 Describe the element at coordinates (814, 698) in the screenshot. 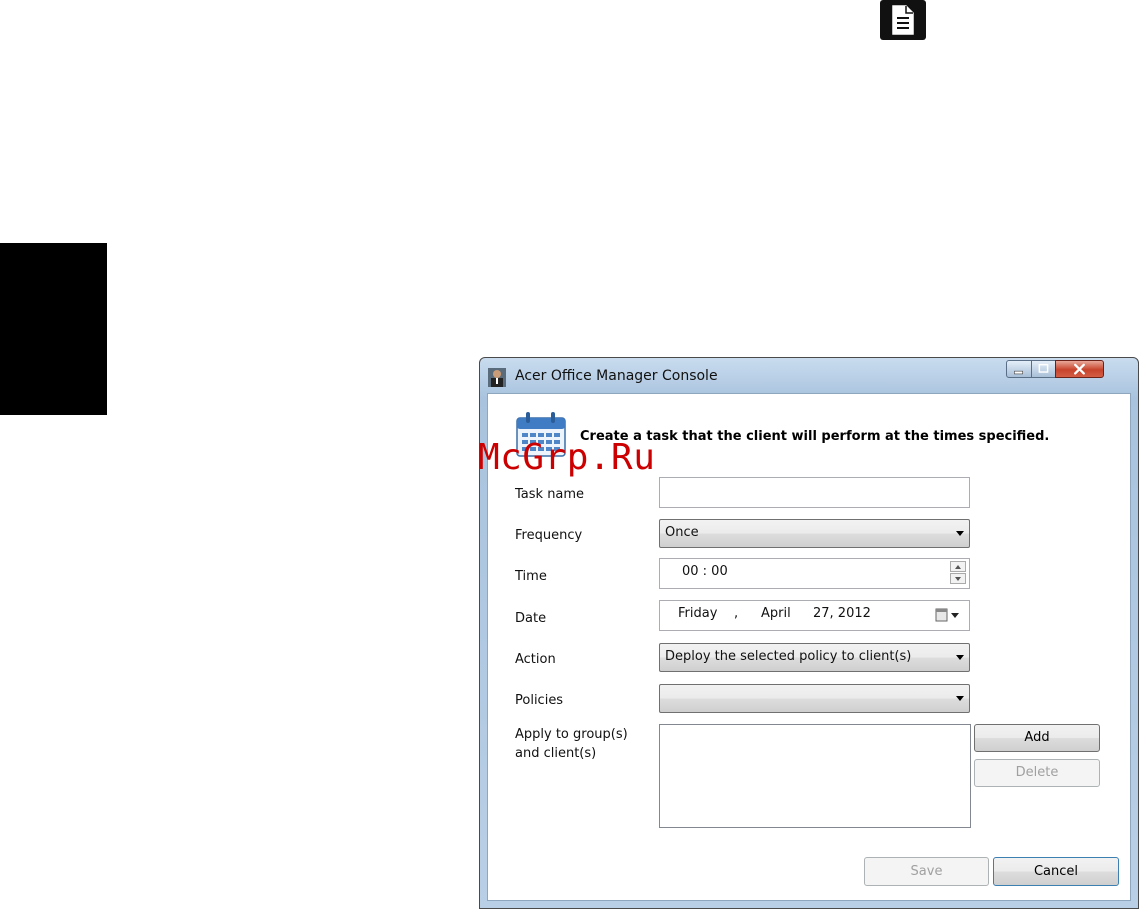

I see `policies-select` at that location.